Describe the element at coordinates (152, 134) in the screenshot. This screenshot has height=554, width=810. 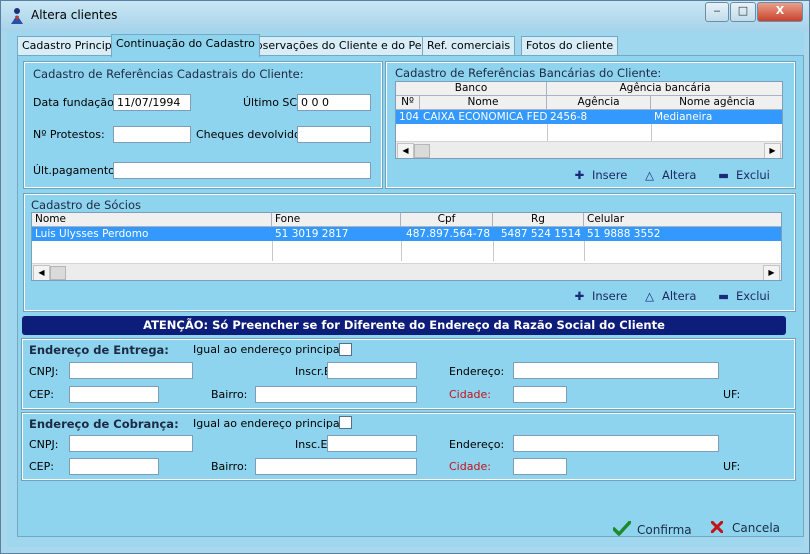
I see `protestos-input` at that location.